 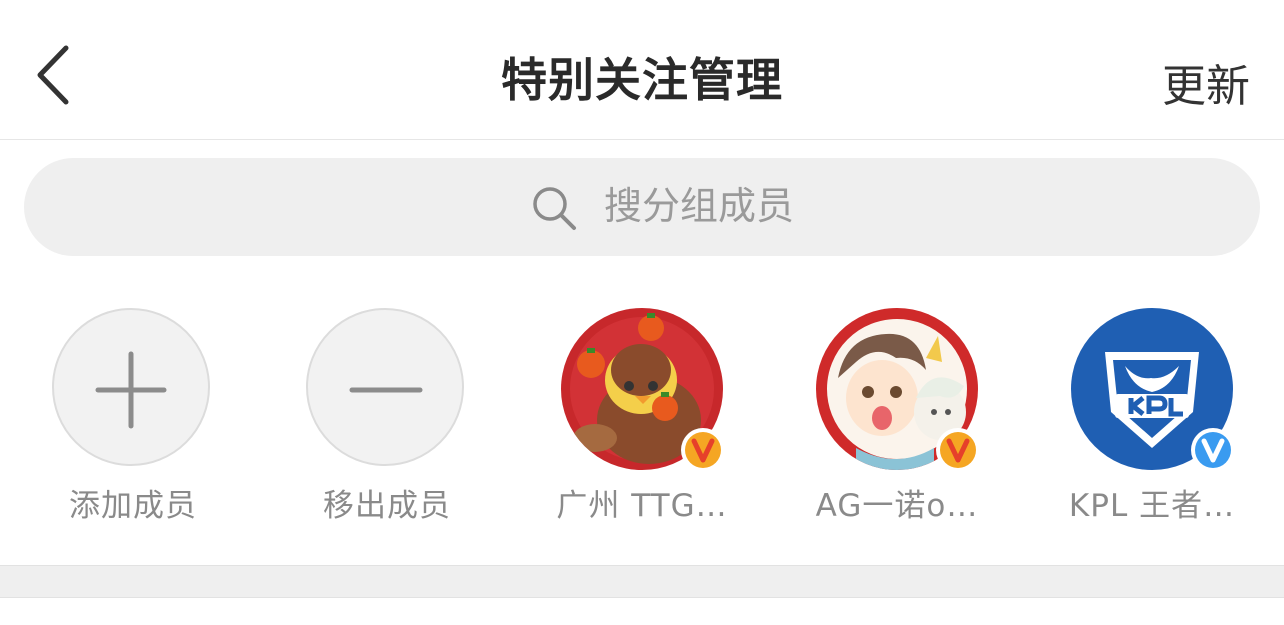 What do you see at coordinates (904, 206) in the screenshot?
I see `search-input` at bounding box center [904, 206].